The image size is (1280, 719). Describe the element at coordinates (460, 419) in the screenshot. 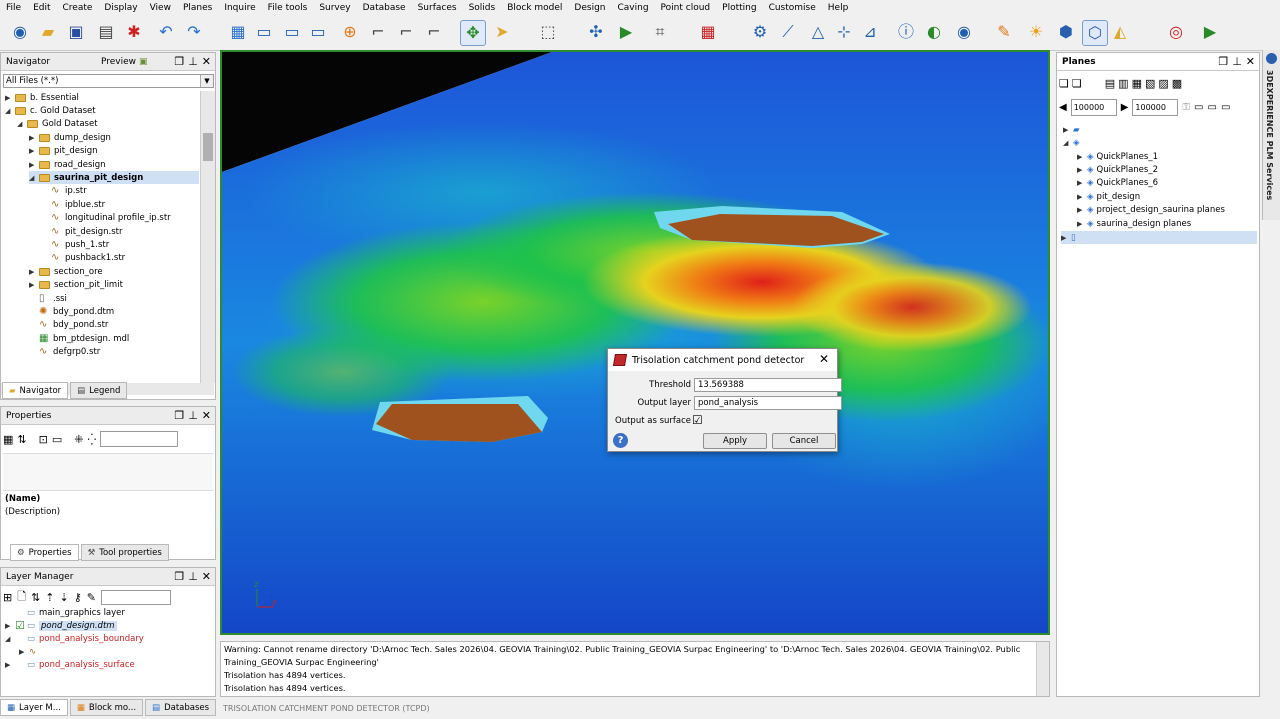

I see `pond-lower` at that location.